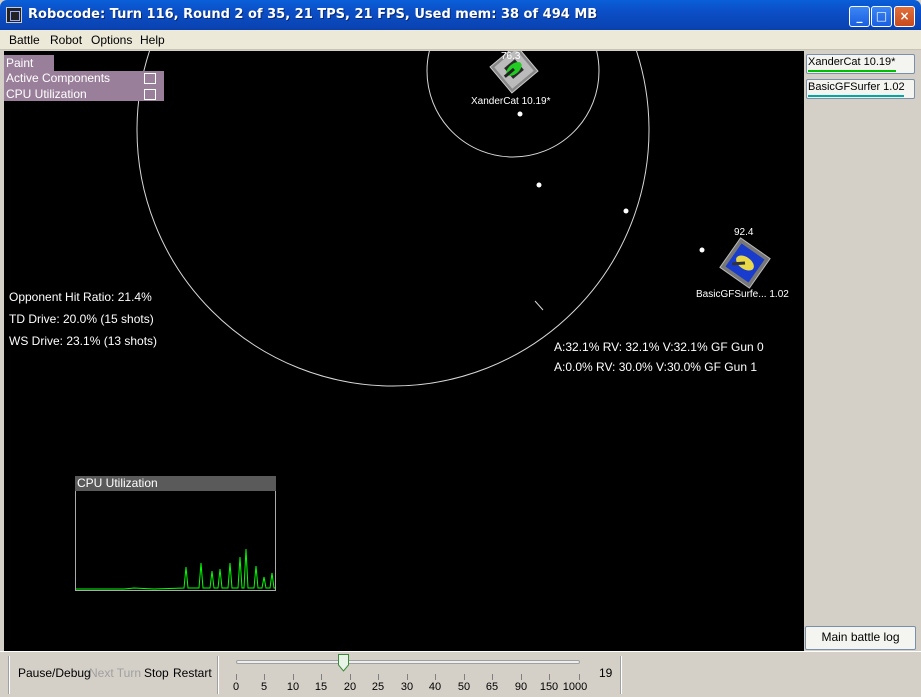  I want to click on tps-tick-label: 0, so click(236, 687).